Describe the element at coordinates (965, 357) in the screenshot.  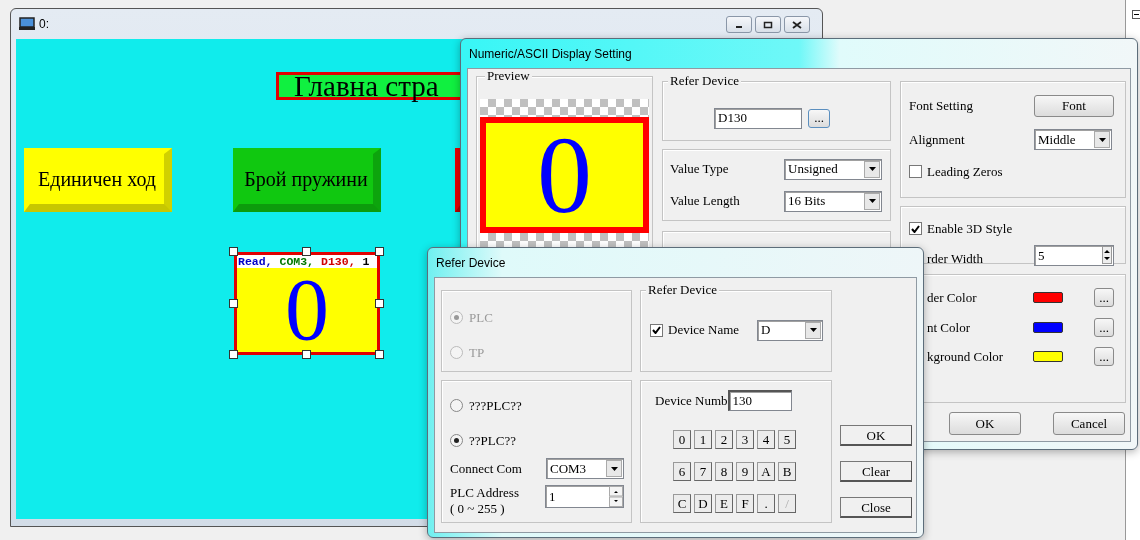
I see `field-label: kground Color` at that location.